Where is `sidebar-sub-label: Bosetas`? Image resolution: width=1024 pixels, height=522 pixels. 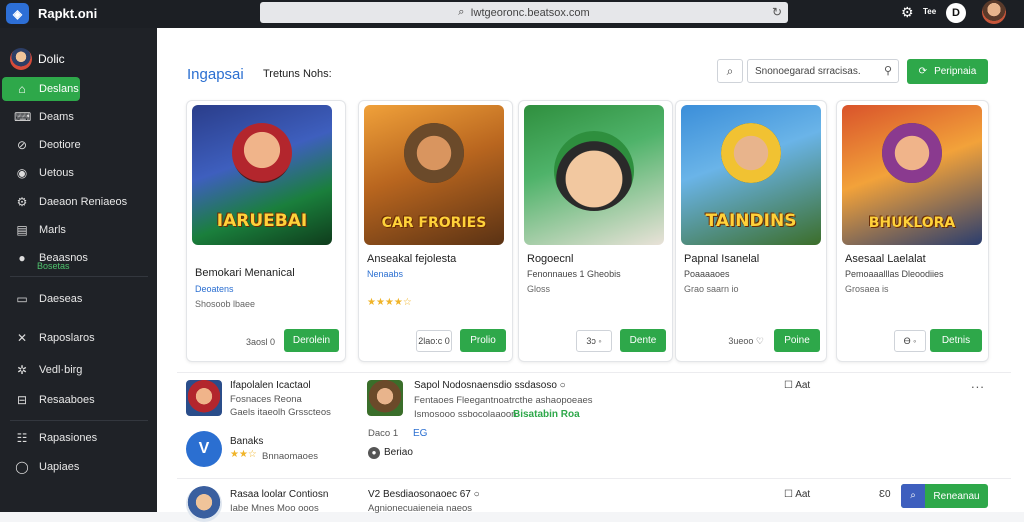 sidebar-sub-label: Bosetas is located at coordinates (53, 266).